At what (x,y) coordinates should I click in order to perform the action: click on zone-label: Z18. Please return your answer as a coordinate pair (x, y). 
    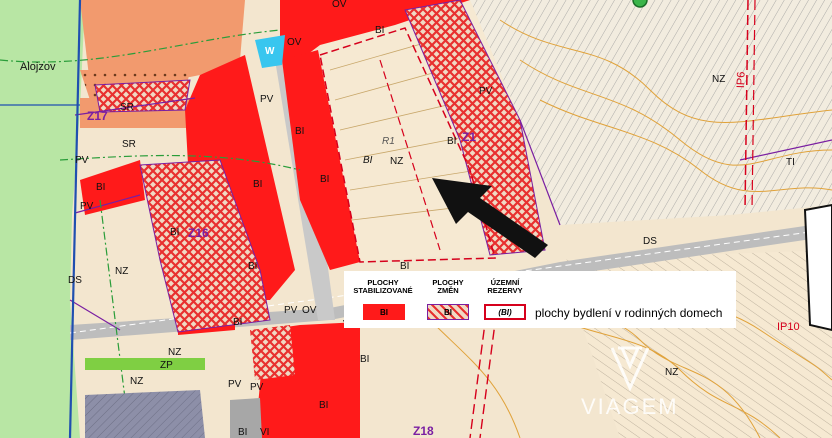
    Looking at the image, I should click on (423, 431).